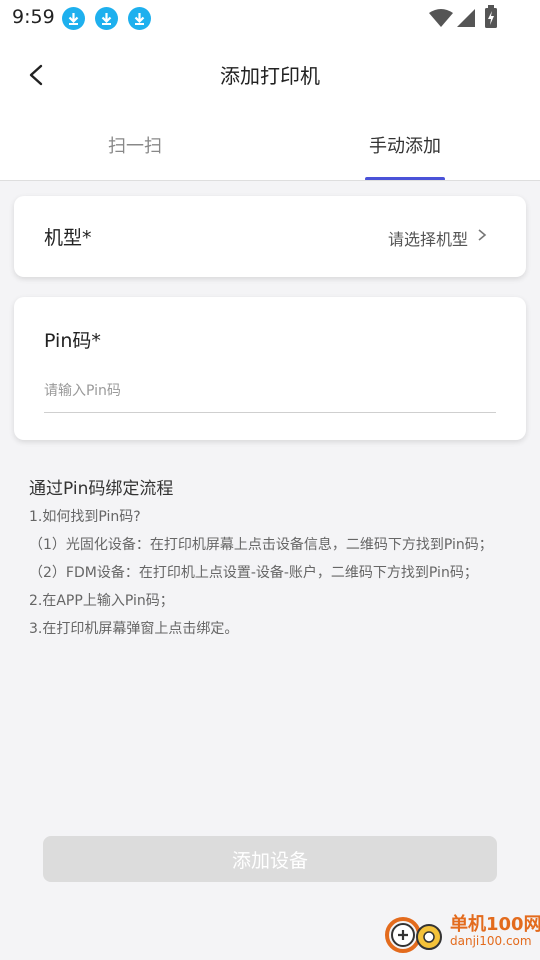  Describe the element at coordinates (270, 180) in the screenshot. I see `header-divider` at that location.